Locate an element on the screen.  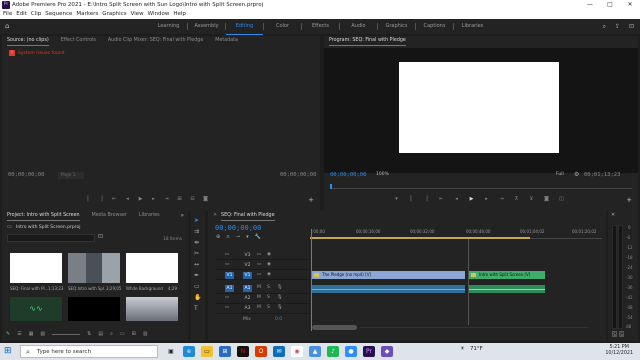
playhead-marker is located at coordinates (331, 186).